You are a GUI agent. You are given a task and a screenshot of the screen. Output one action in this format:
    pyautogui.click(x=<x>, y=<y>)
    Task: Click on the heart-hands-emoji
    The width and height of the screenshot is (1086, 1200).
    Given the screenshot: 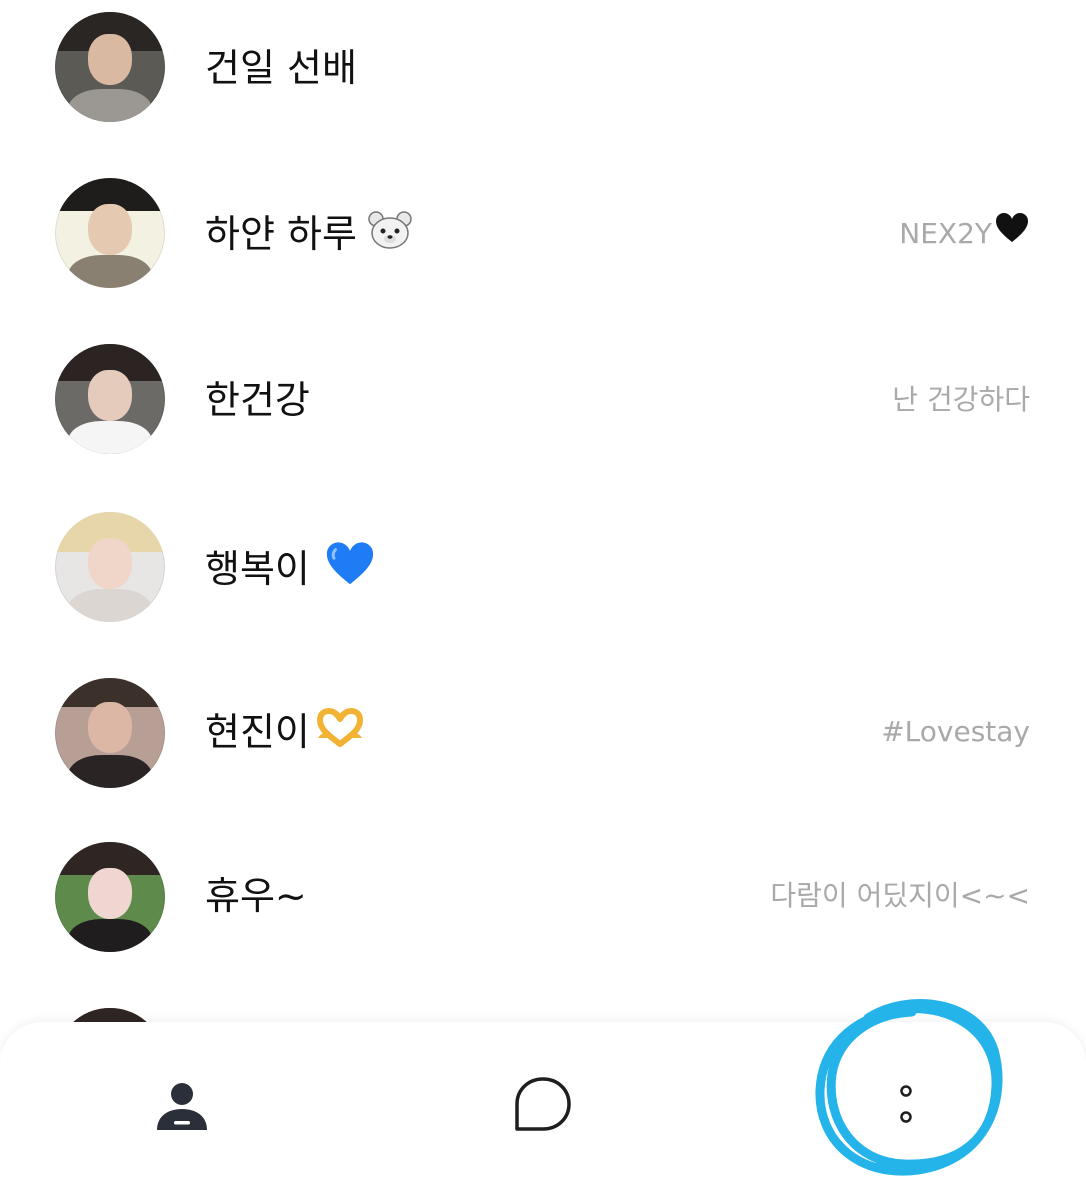 What is the action you would take?
    pyautogui.click(x=340, y=735)
    